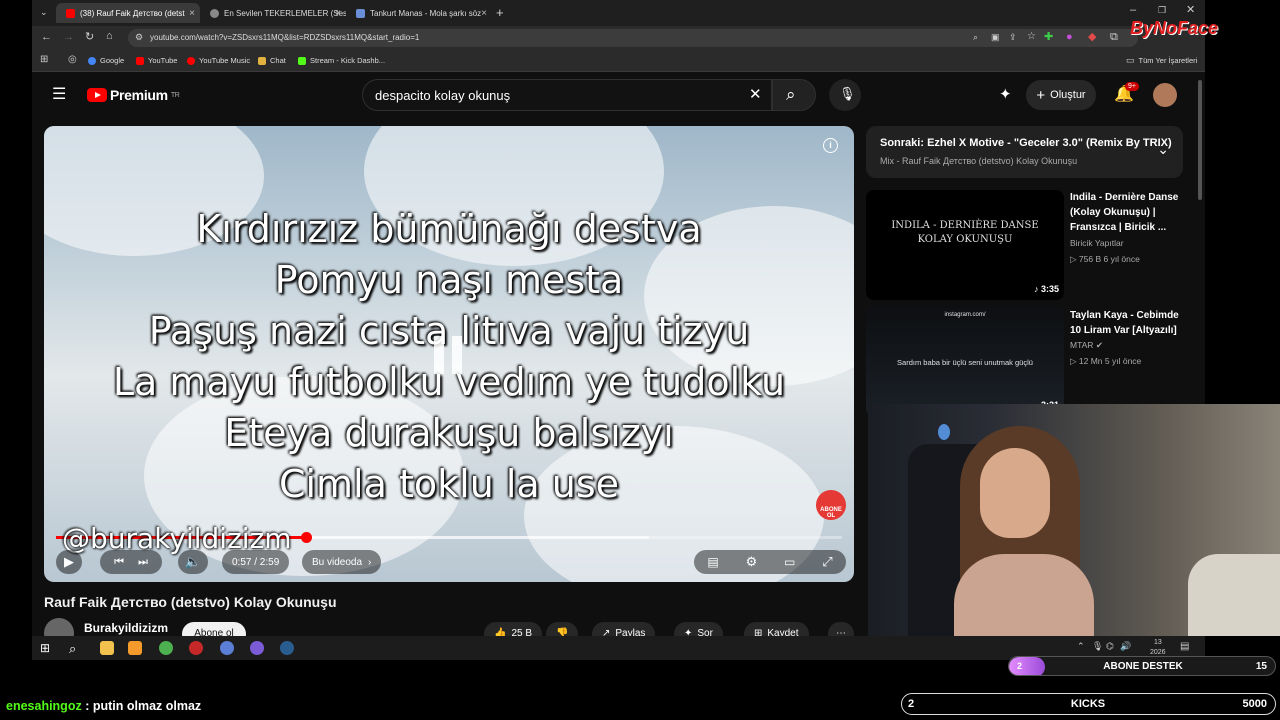  What do you see at coordinates (128, 13) in the screenshot?
I see `tab-rauf-faik: (38) Rauf Faik Детство (detst ×` at bounding box center [128, 13].